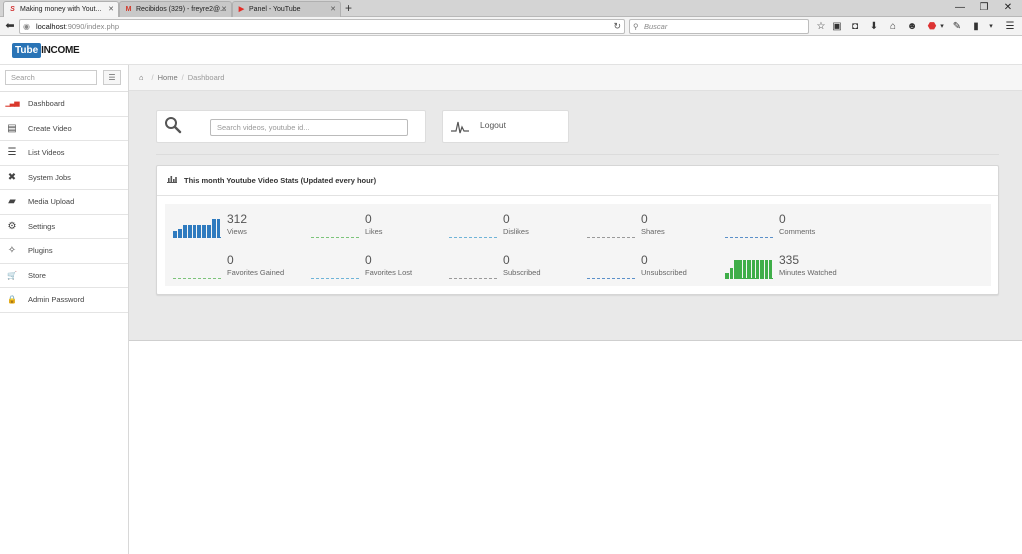 Image resolution: width=1022 pixels, height=554 pixels. Describe the element at coordinates (942, 26) in the screenshot. I see `adblock-menu-icon: ▾` at that location.